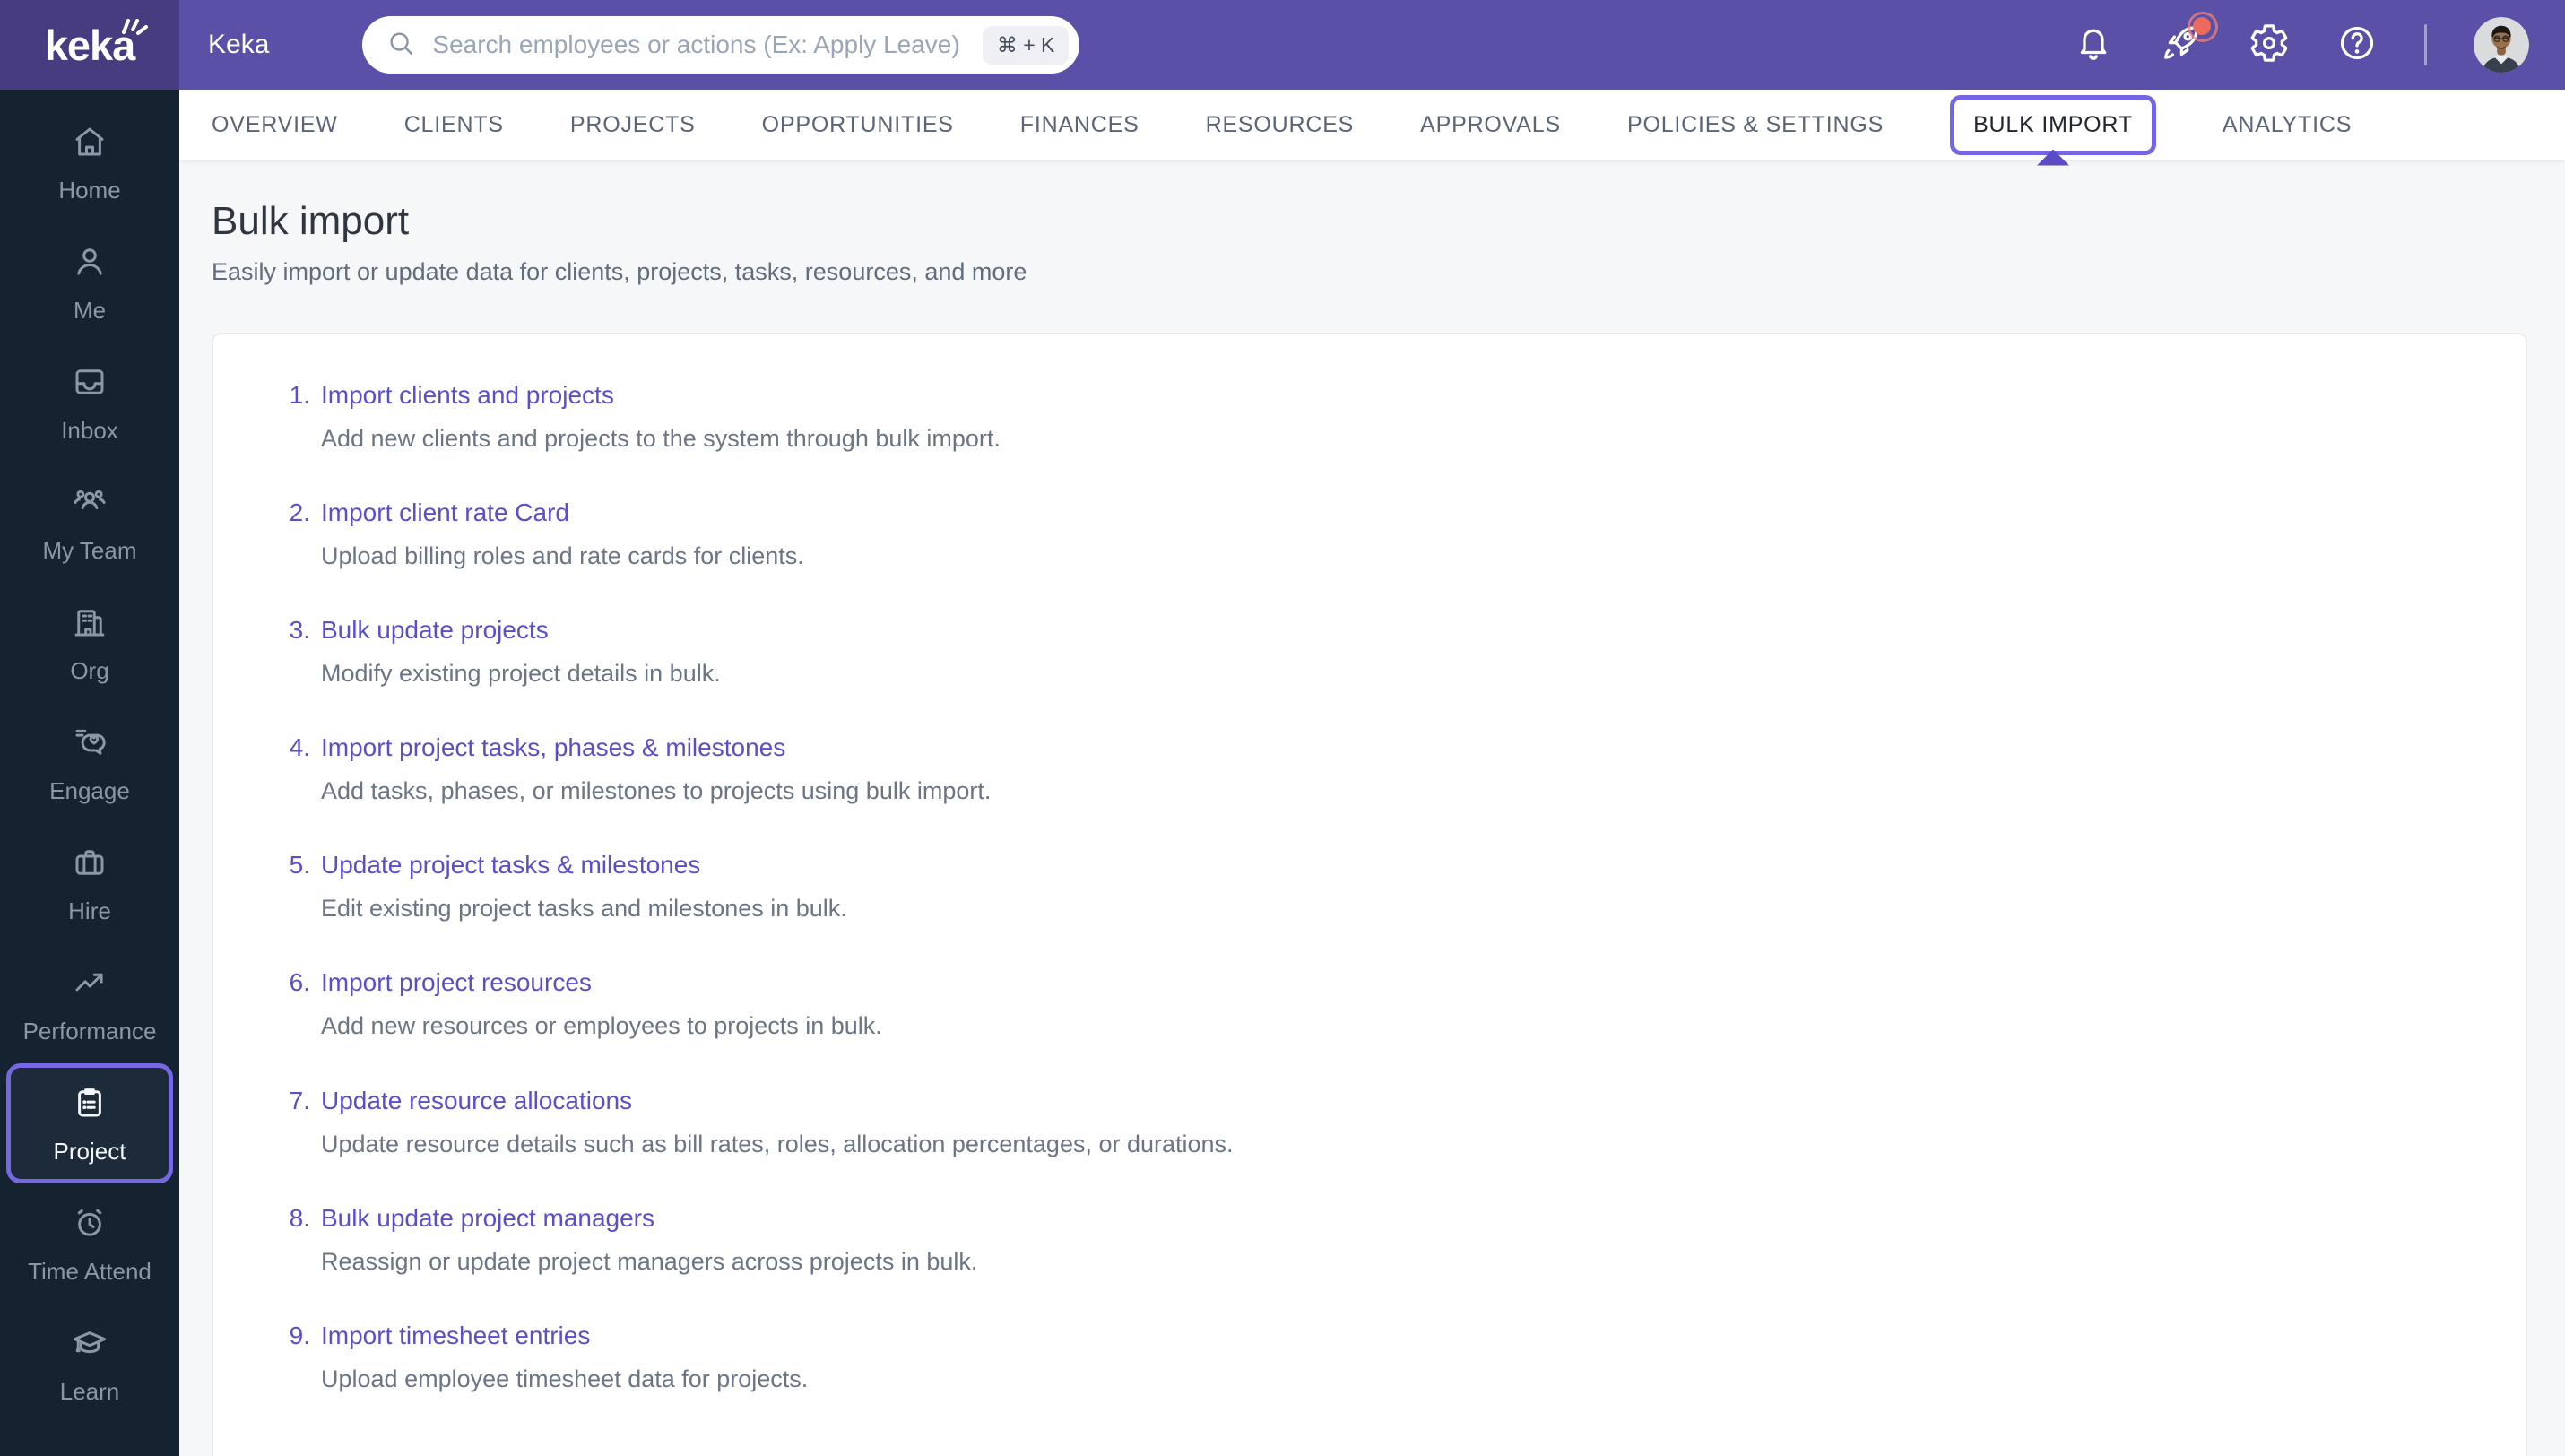 The height and width of the screenshot is (1456, 2565). Describe the element at coordinates (89, 1031) in the screenshot. I see `sidebar-item-label: Performance` at that location.